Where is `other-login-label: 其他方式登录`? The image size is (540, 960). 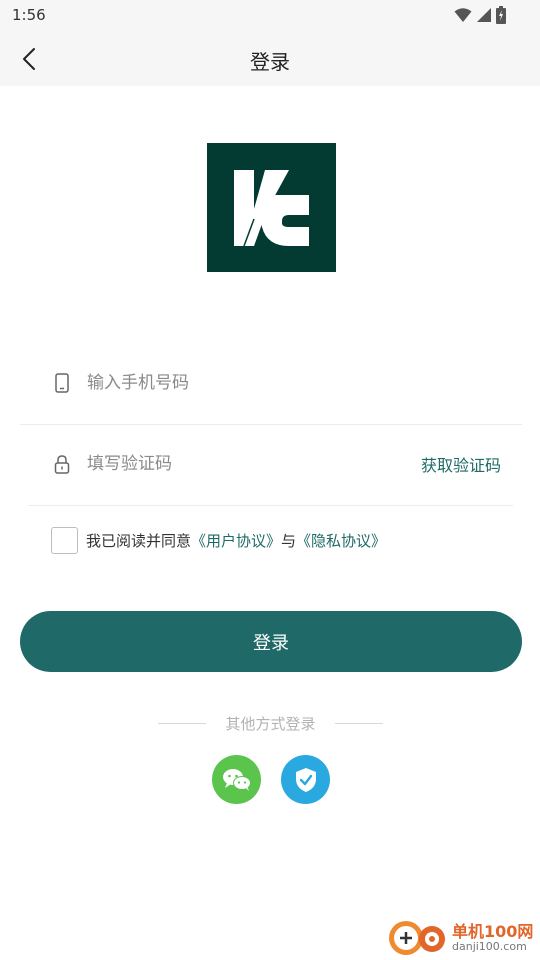
other-login-label: 其他方式登录 is located at coordinates (270, 723).